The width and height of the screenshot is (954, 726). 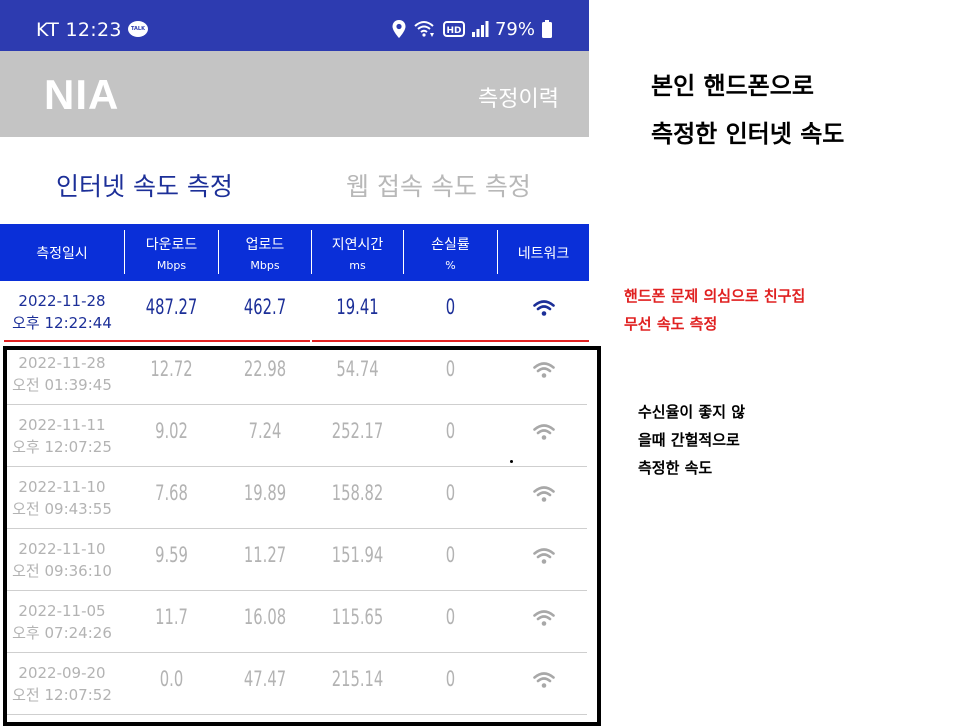 I want to click on row-datetime: 2022-11-28 오후 12:22:44, so click(x=62, y=312).